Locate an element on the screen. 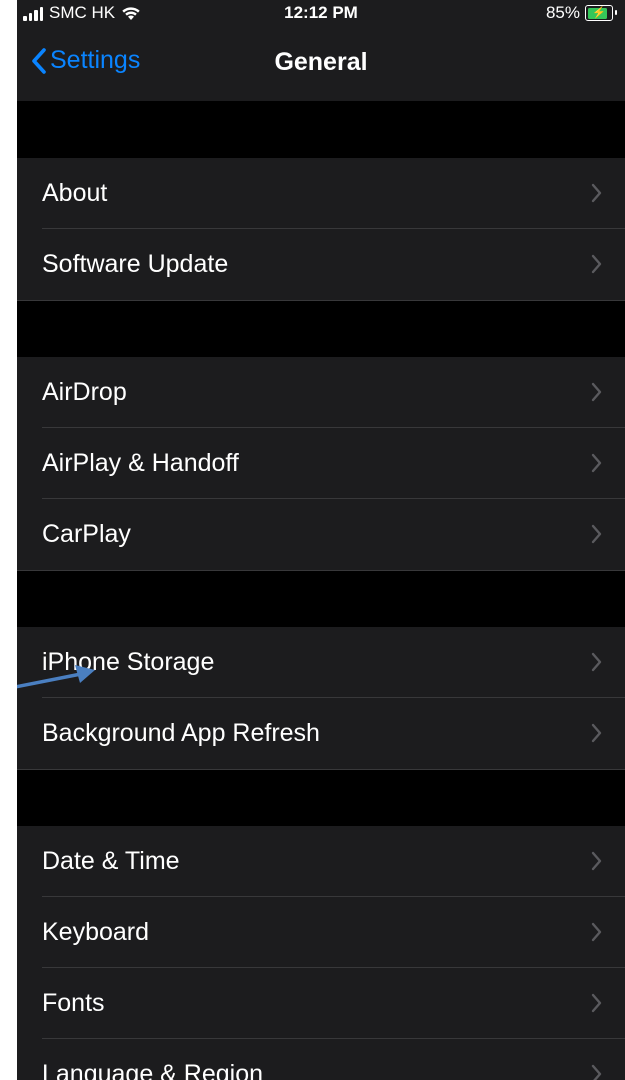 The image size is (625, 1080). settings-row-label: Background App Refresh is located at coordinates (181, 733).